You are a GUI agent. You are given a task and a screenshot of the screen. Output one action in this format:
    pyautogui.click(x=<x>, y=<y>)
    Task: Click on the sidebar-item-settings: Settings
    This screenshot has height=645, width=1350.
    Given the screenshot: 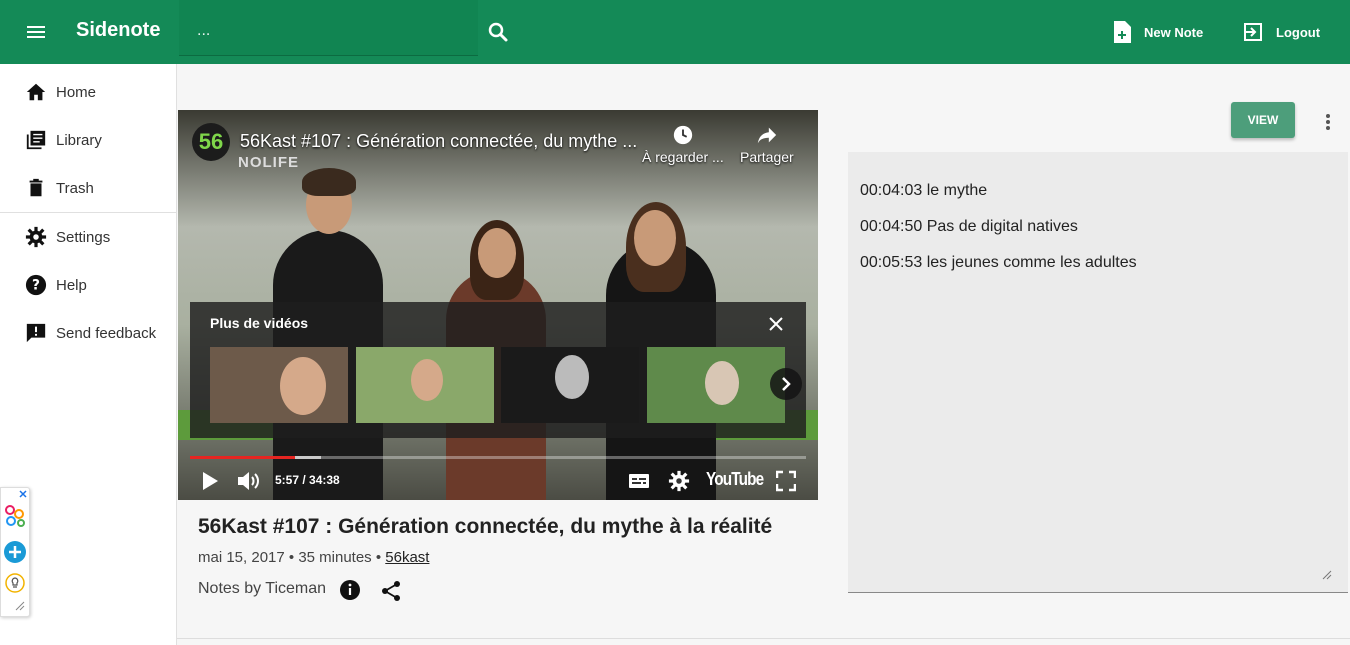 What is the action you would take?
    pyautogui.click(x=88, y=237)
    